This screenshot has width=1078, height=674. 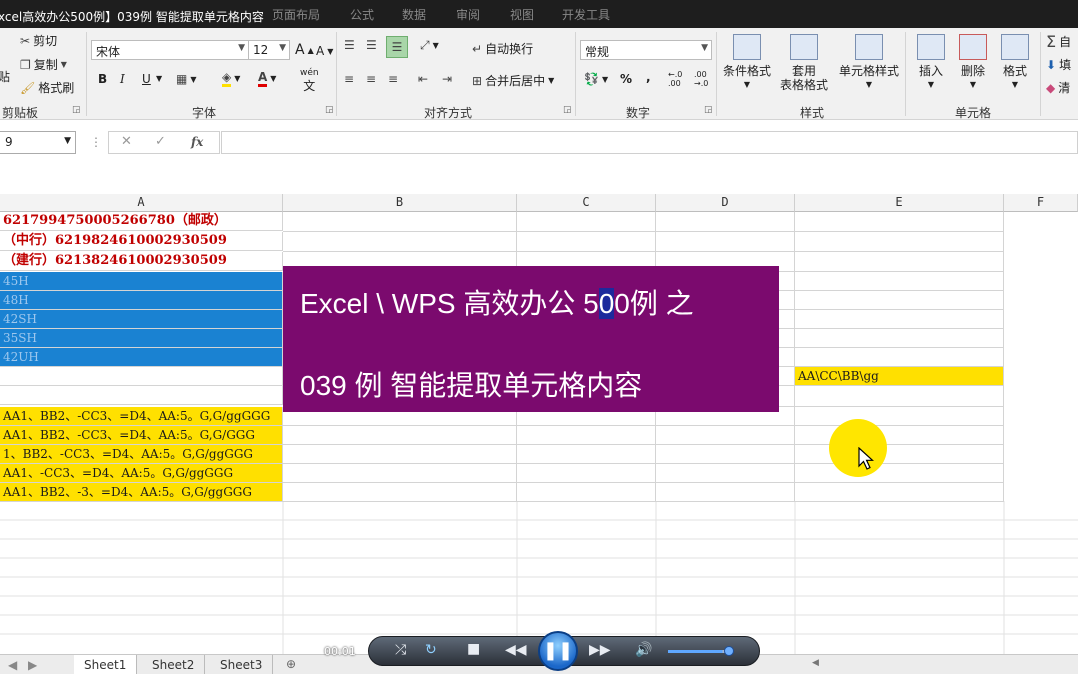 What do you see at coordinates (393, 79) in the screenshot?
I see `align-right-button: ≡` at bounding box center [393, 79].